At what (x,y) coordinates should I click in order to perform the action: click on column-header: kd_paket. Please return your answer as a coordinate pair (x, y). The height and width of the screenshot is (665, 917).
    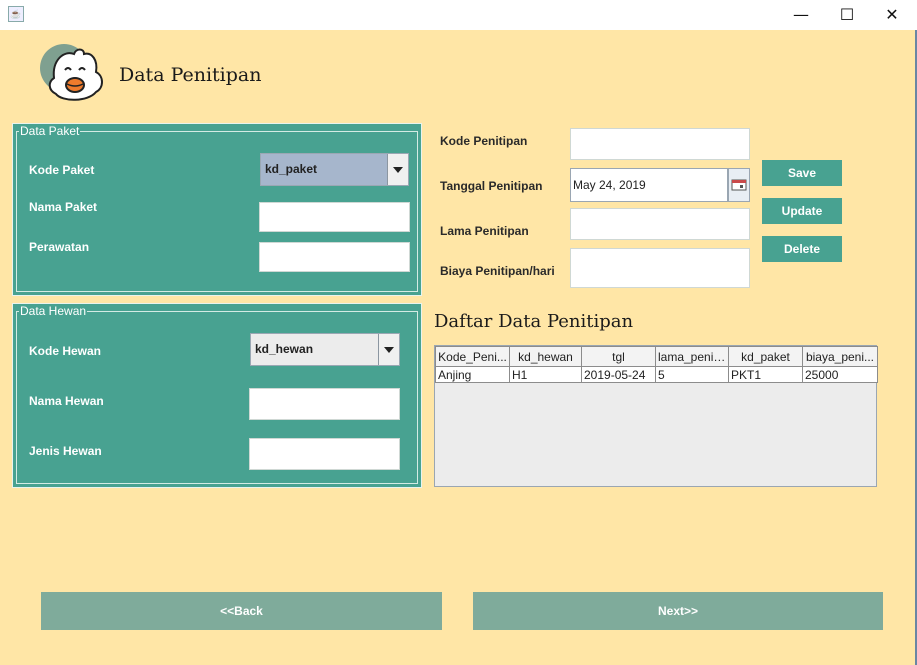
    Looking at the image, I should click on (765, 356).